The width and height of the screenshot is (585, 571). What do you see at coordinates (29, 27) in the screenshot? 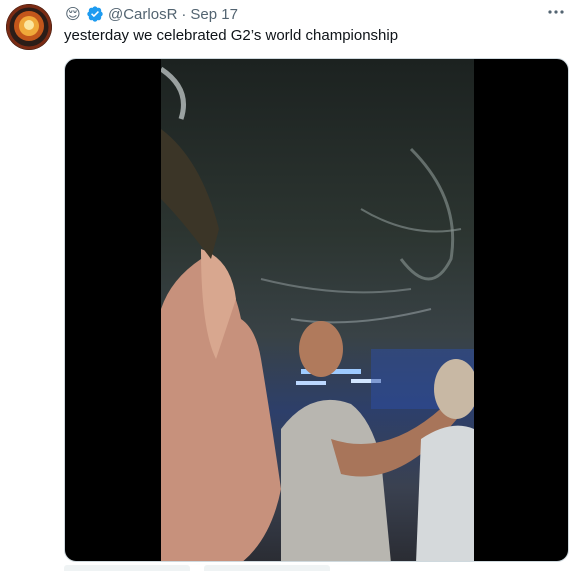
I see `avatar` at bounding box center [29, 27].